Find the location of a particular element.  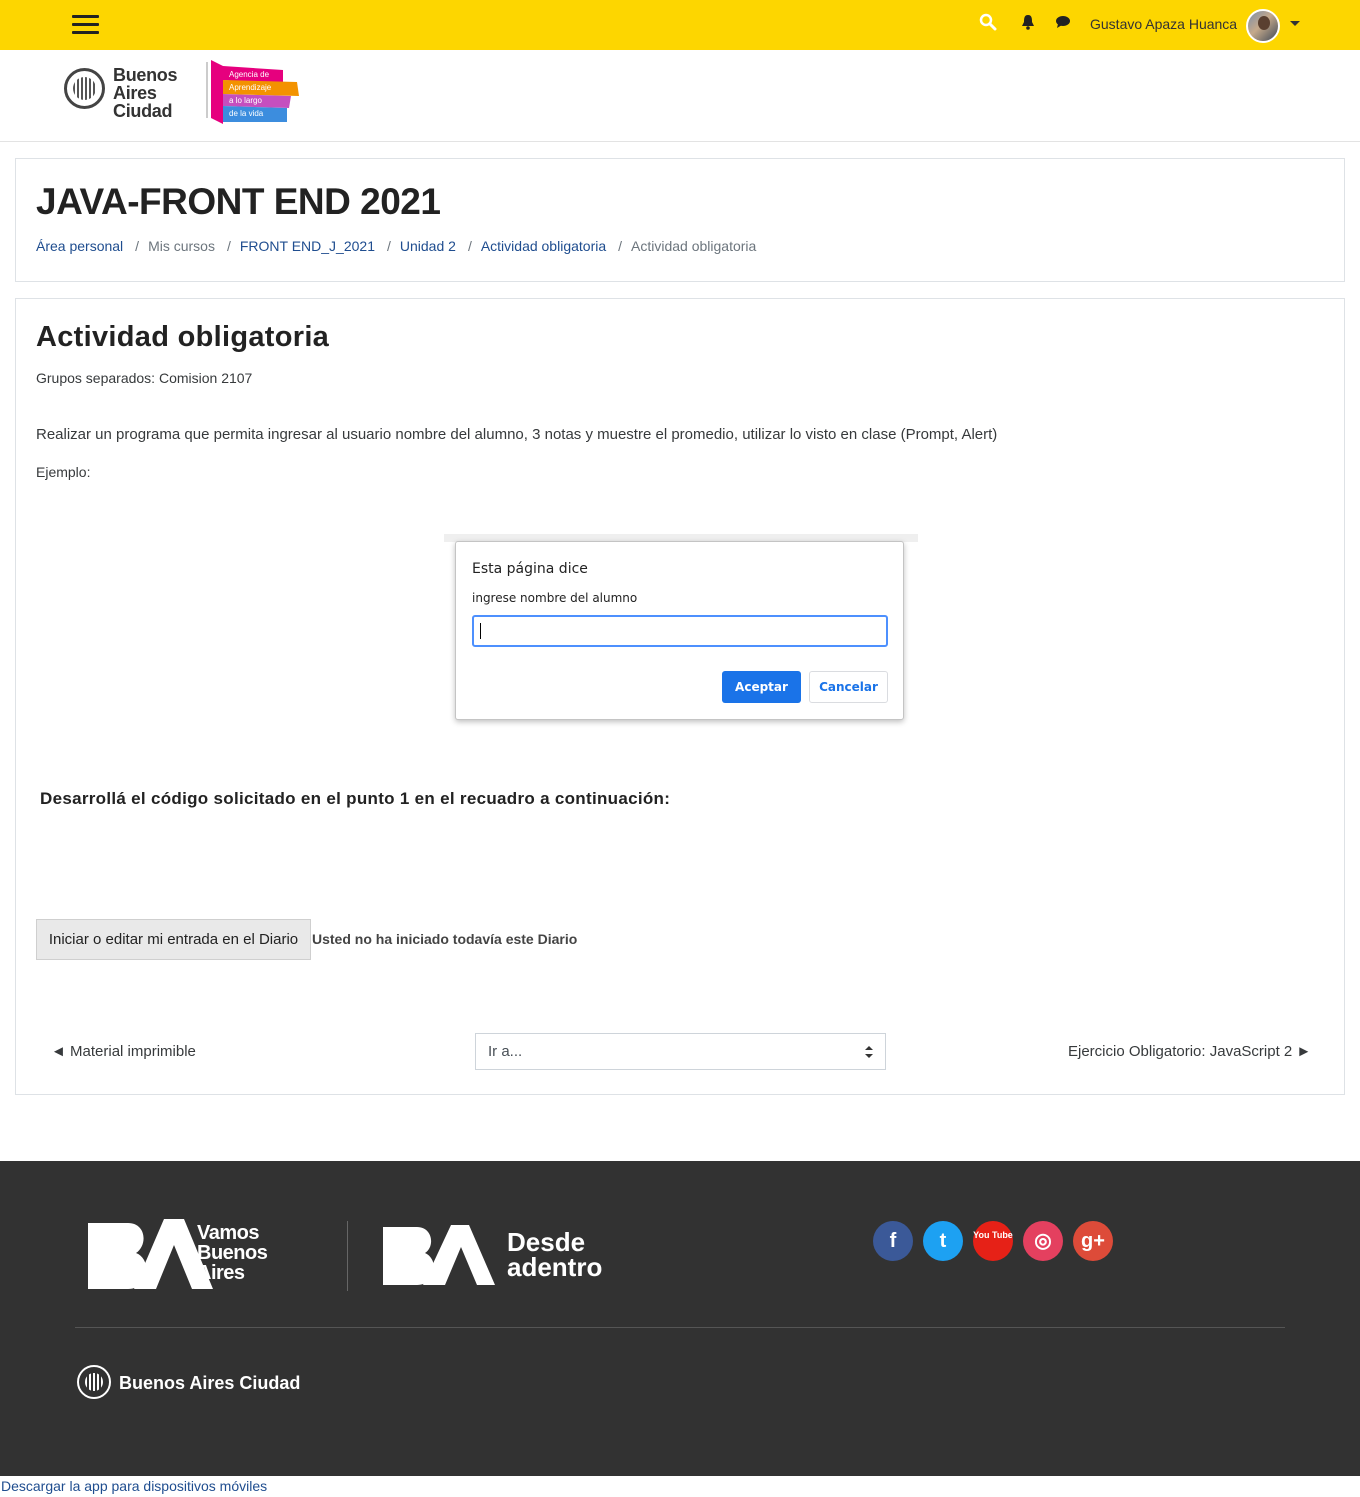

footer-divider-line is located at coordinates (680, 1327).